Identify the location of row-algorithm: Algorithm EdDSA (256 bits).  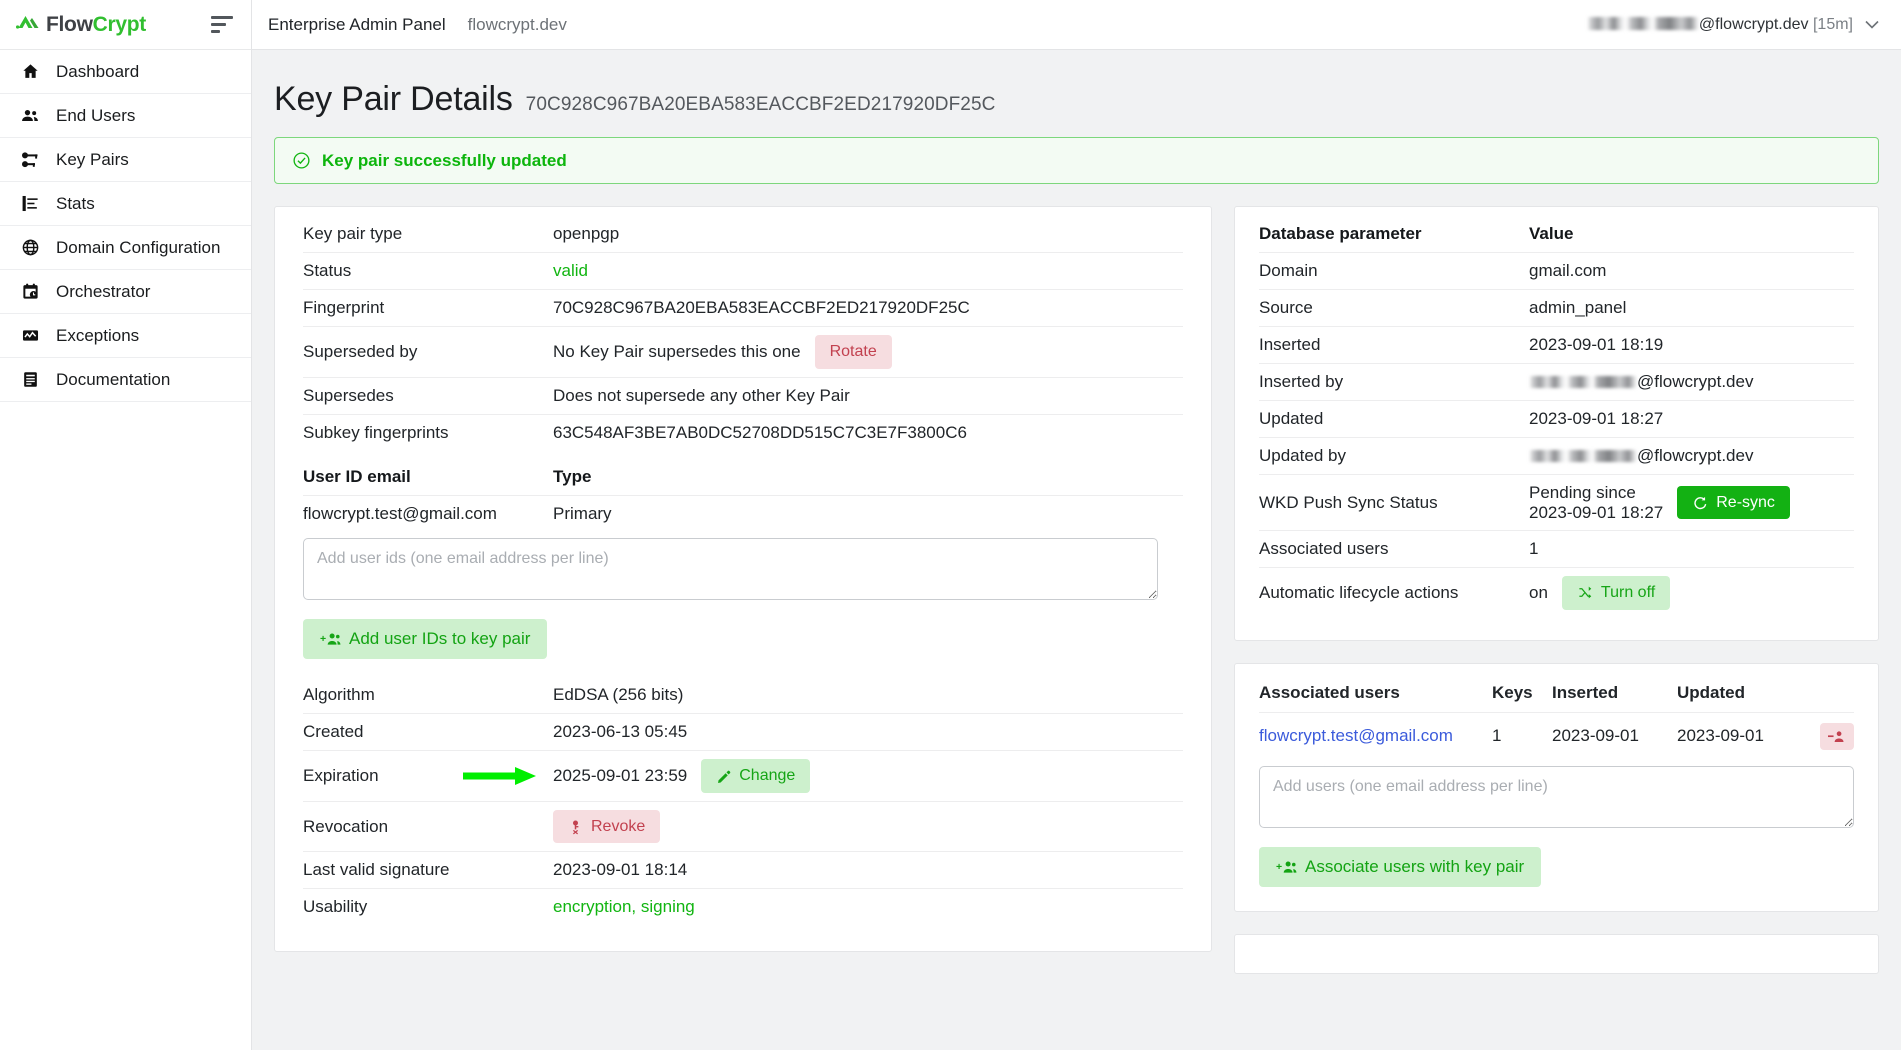
(743, 695).